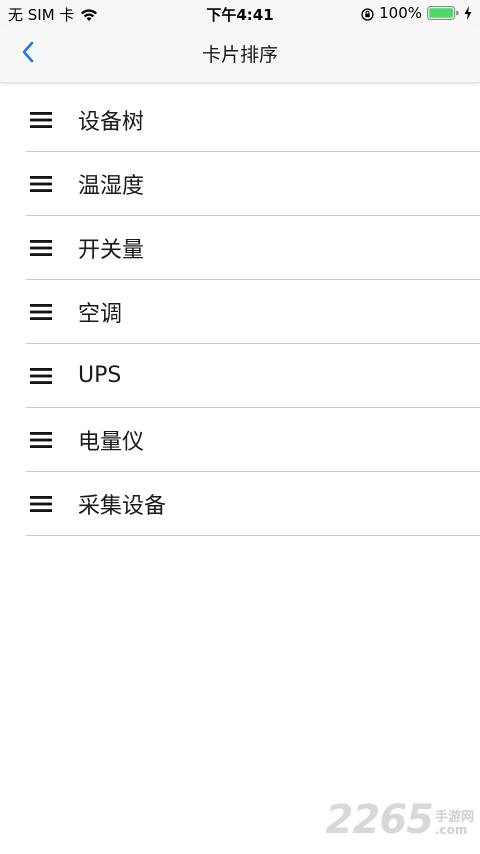 The width and height of the screenshot is (480, 854). I want to click on card-item-air-conditioner: 空调, so click(253, 312).